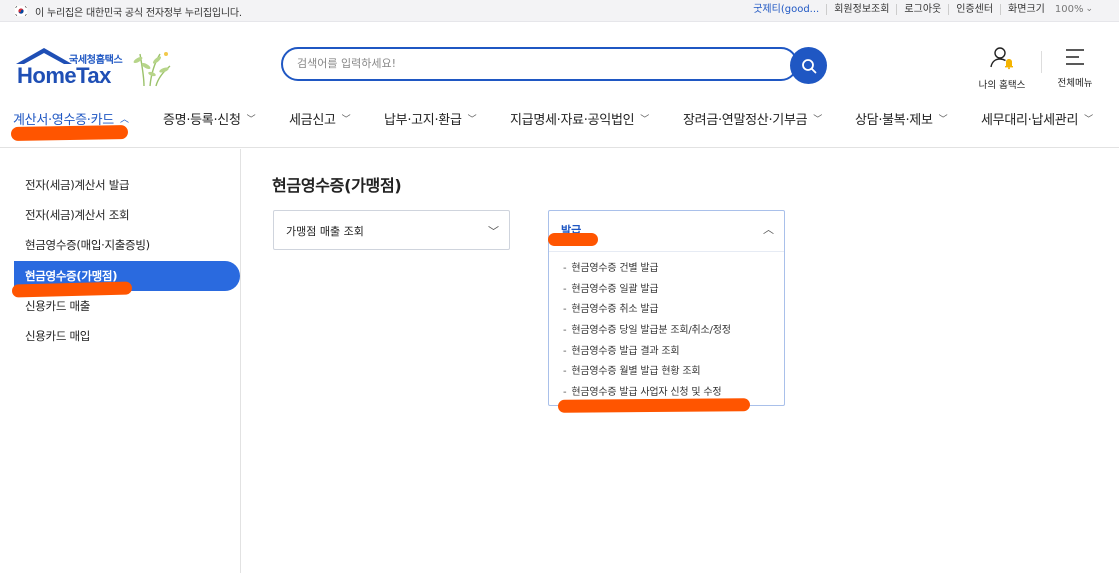 This screenshot has height=573, width=1119. Describe the element at coordinates (127, 336) in the screenshot. I see `sidebar-item-card-purchase: 신용카드 매입` at that location.